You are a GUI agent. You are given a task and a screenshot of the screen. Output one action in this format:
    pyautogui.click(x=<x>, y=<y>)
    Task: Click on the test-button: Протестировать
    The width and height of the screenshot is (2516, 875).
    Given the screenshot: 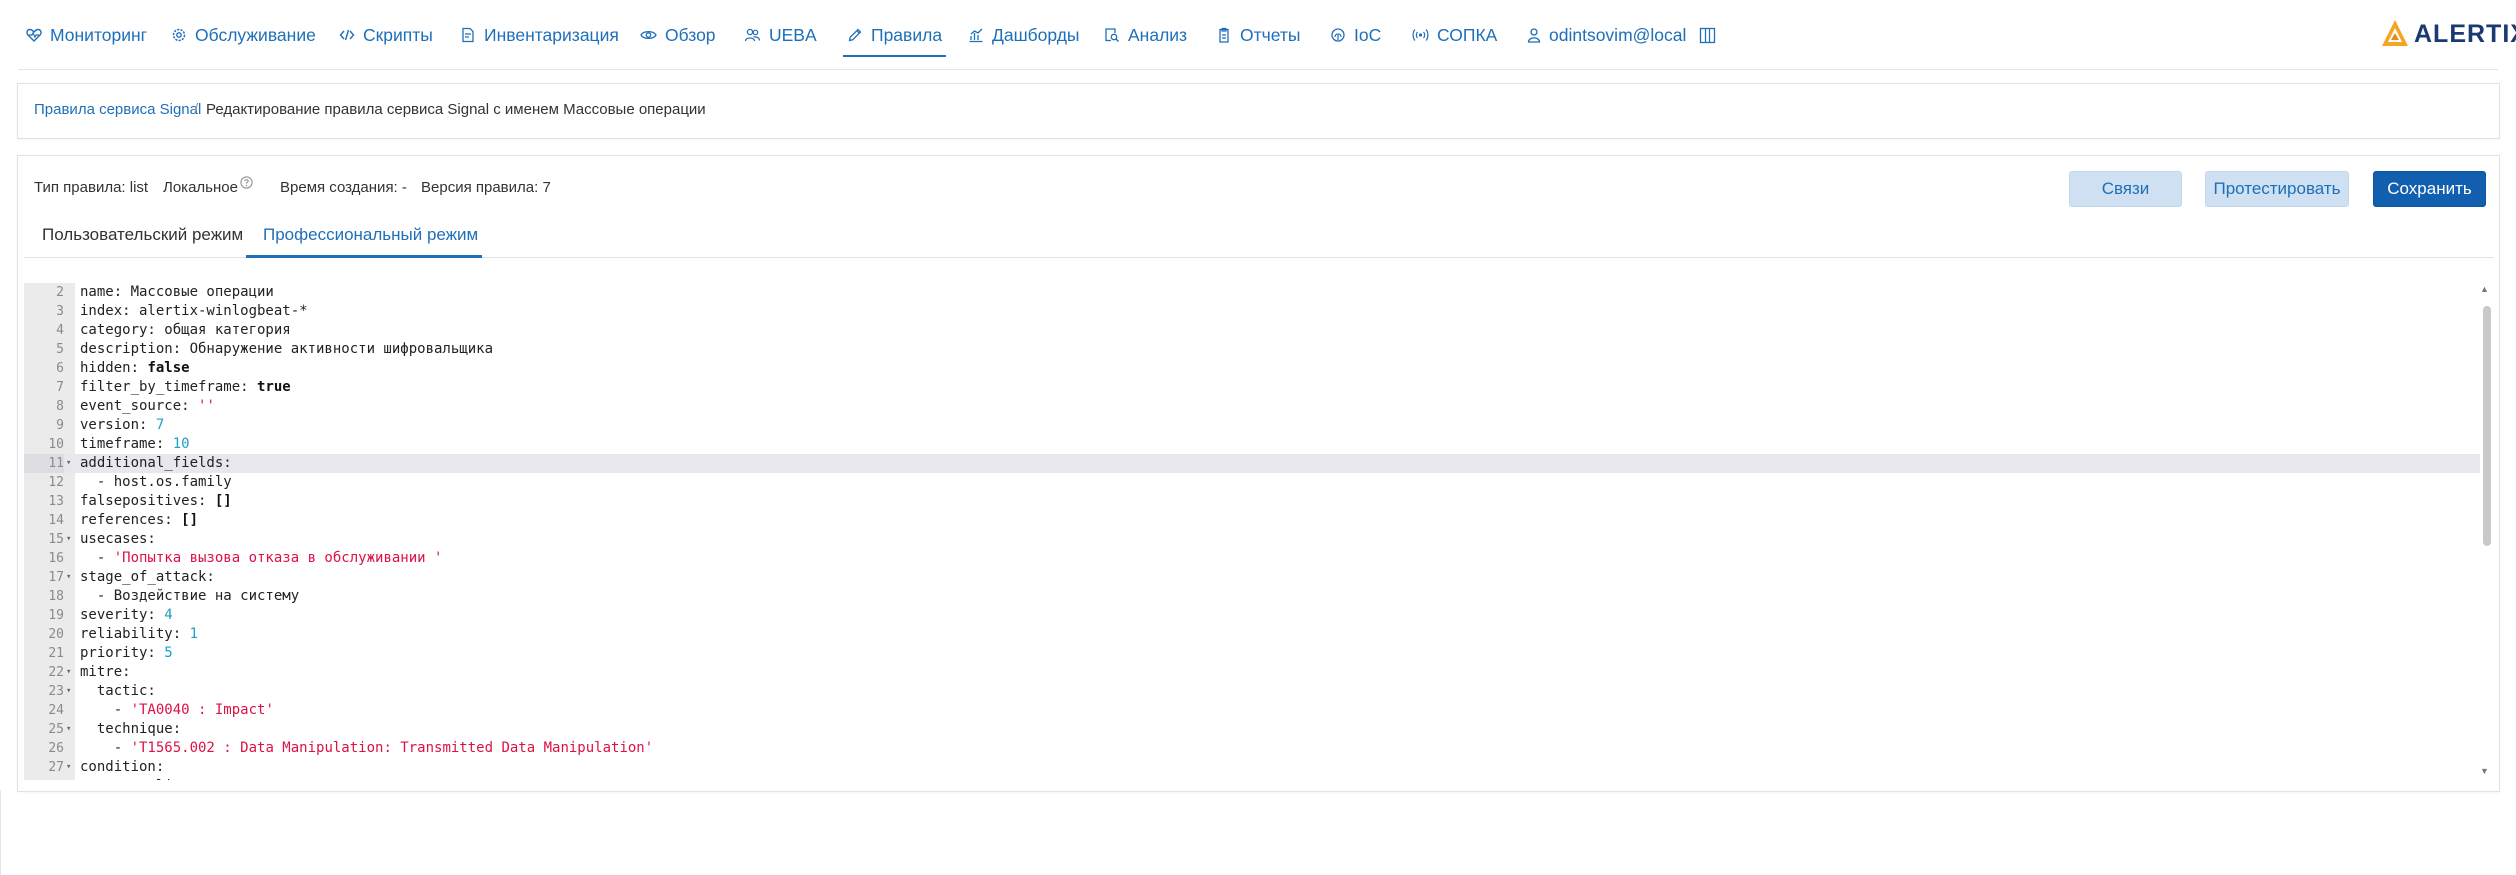 What is the action you would take?
    pyautogui.click(x=2277, y=189)
    